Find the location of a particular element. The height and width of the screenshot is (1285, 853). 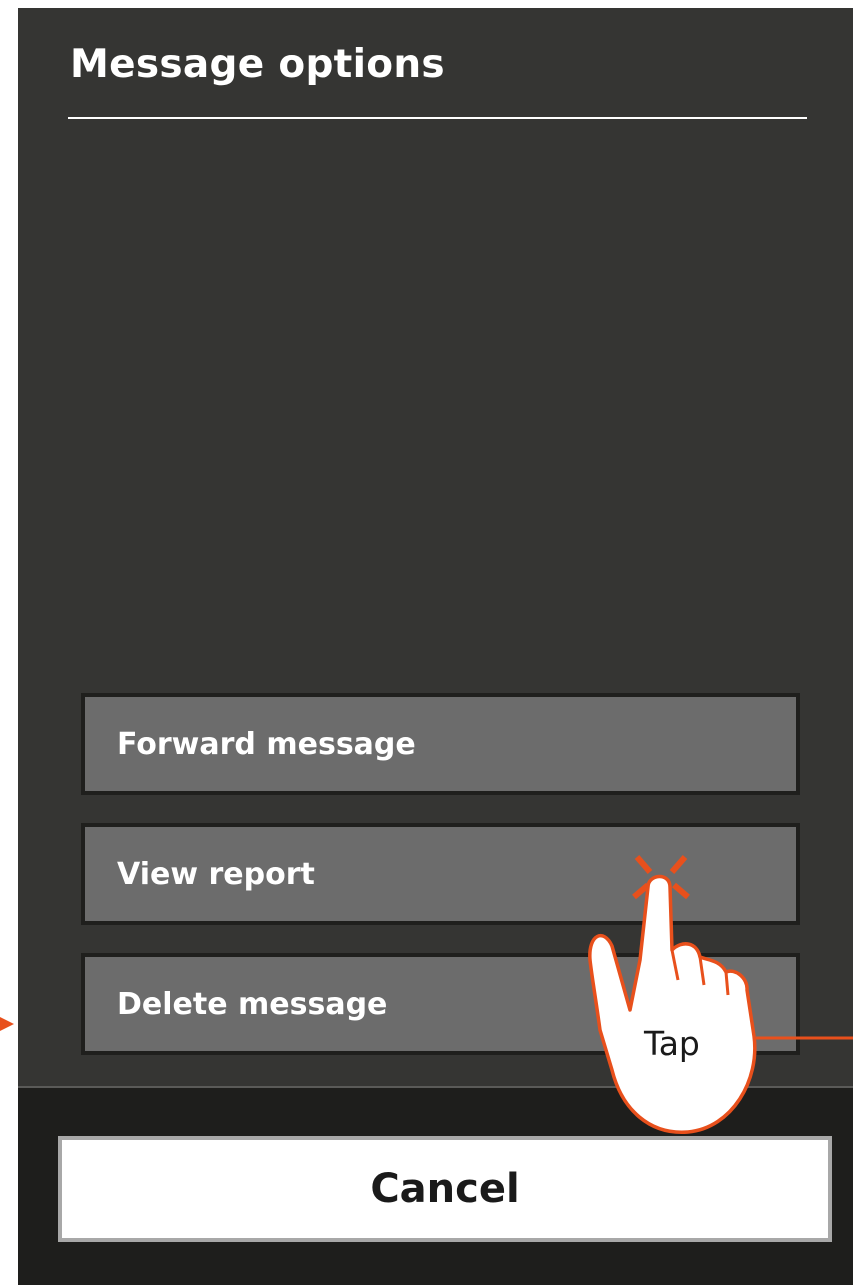

tap-annotation-label: Tap is located at coordinates (672, 1043).